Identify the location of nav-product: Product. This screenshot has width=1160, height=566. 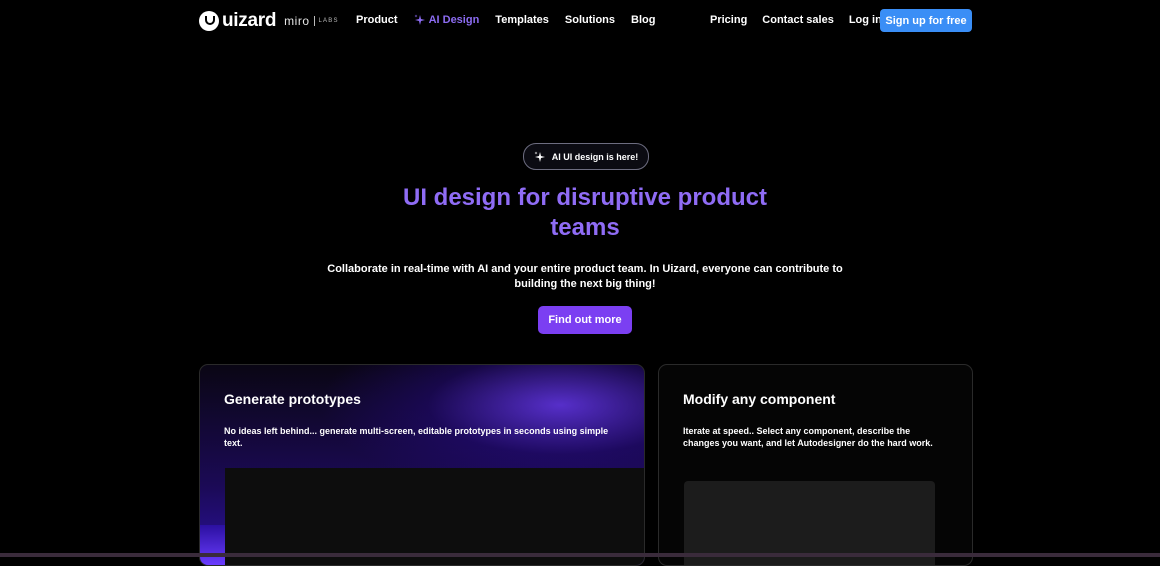
(377, 20).